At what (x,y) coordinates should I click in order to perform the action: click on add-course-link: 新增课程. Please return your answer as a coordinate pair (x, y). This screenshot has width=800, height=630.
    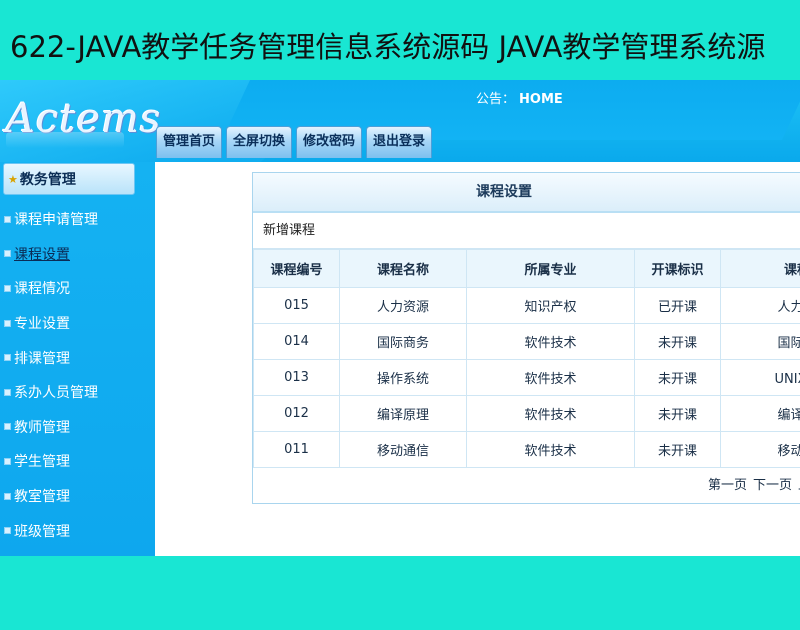
    Looking at the image, I should click on (526, 231).